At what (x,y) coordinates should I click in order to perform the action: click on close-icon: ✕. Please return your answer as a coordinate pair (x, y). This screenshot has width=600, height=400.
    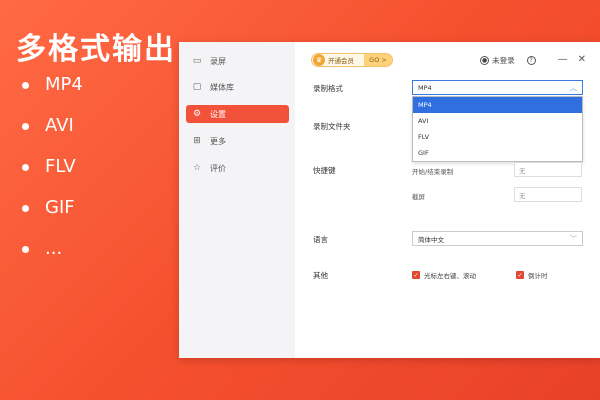
    Looking at the image, I should click on (582, 60).